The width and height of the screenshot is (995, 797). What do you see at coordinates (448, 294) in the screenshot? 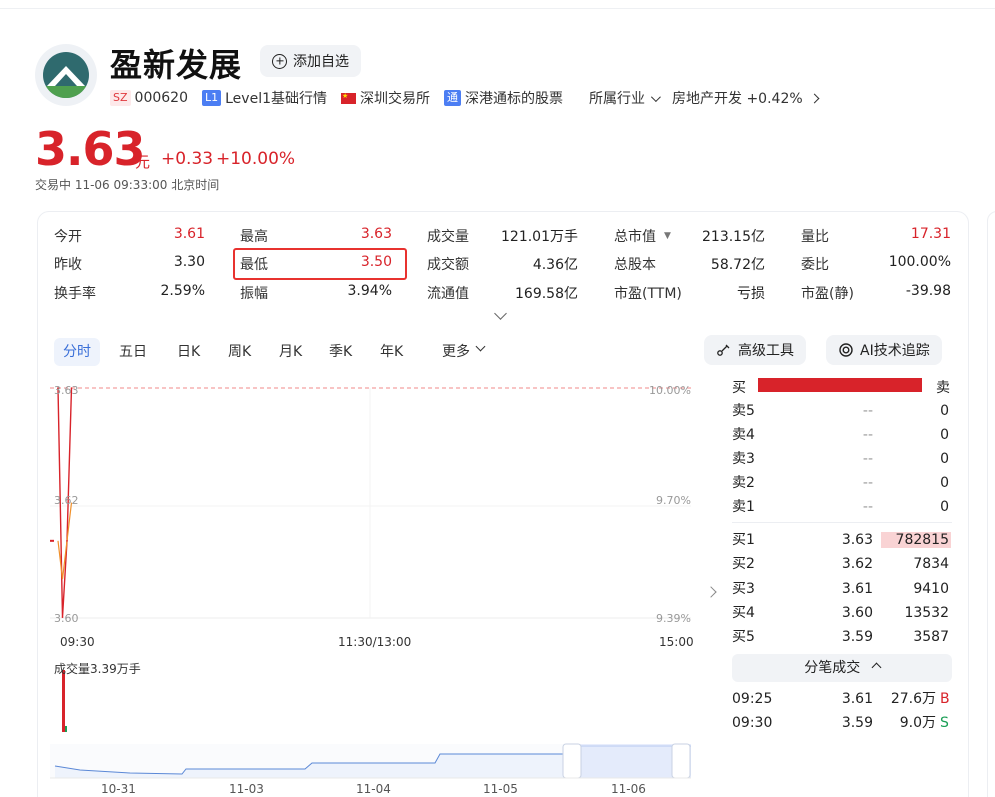
I see `quote-label: 流通值` at bounding box center [448, 294].